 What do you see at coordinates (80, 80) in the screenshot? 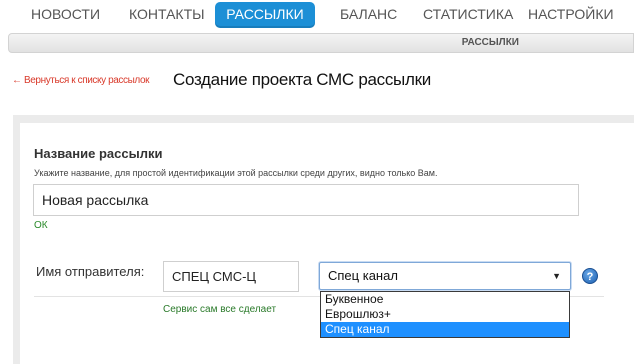
I see `back-to-list-link: ← Вернуться к списку рассылок` at bounding box center [80, 80].